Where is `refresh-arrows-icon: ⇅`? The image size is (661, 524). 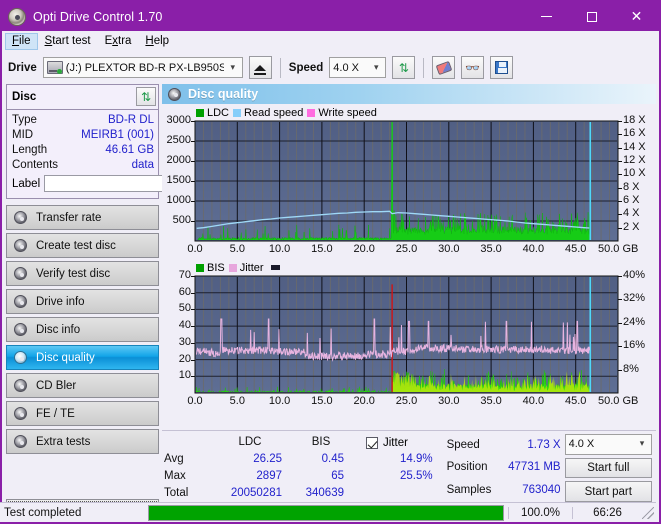 refresh-arrows-icon: ⇅ is located at coordinates (403, 67).